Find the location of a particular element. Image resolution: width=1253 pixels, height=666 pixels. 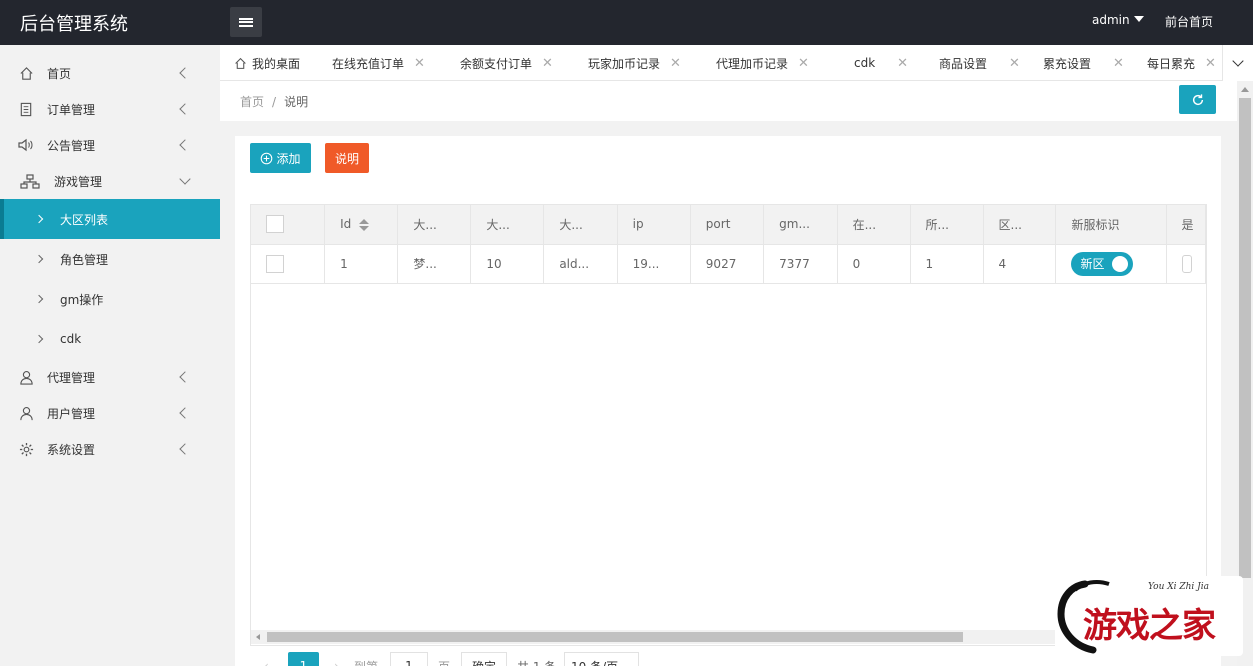

row-checkbox is located at coordinates (275, 263).